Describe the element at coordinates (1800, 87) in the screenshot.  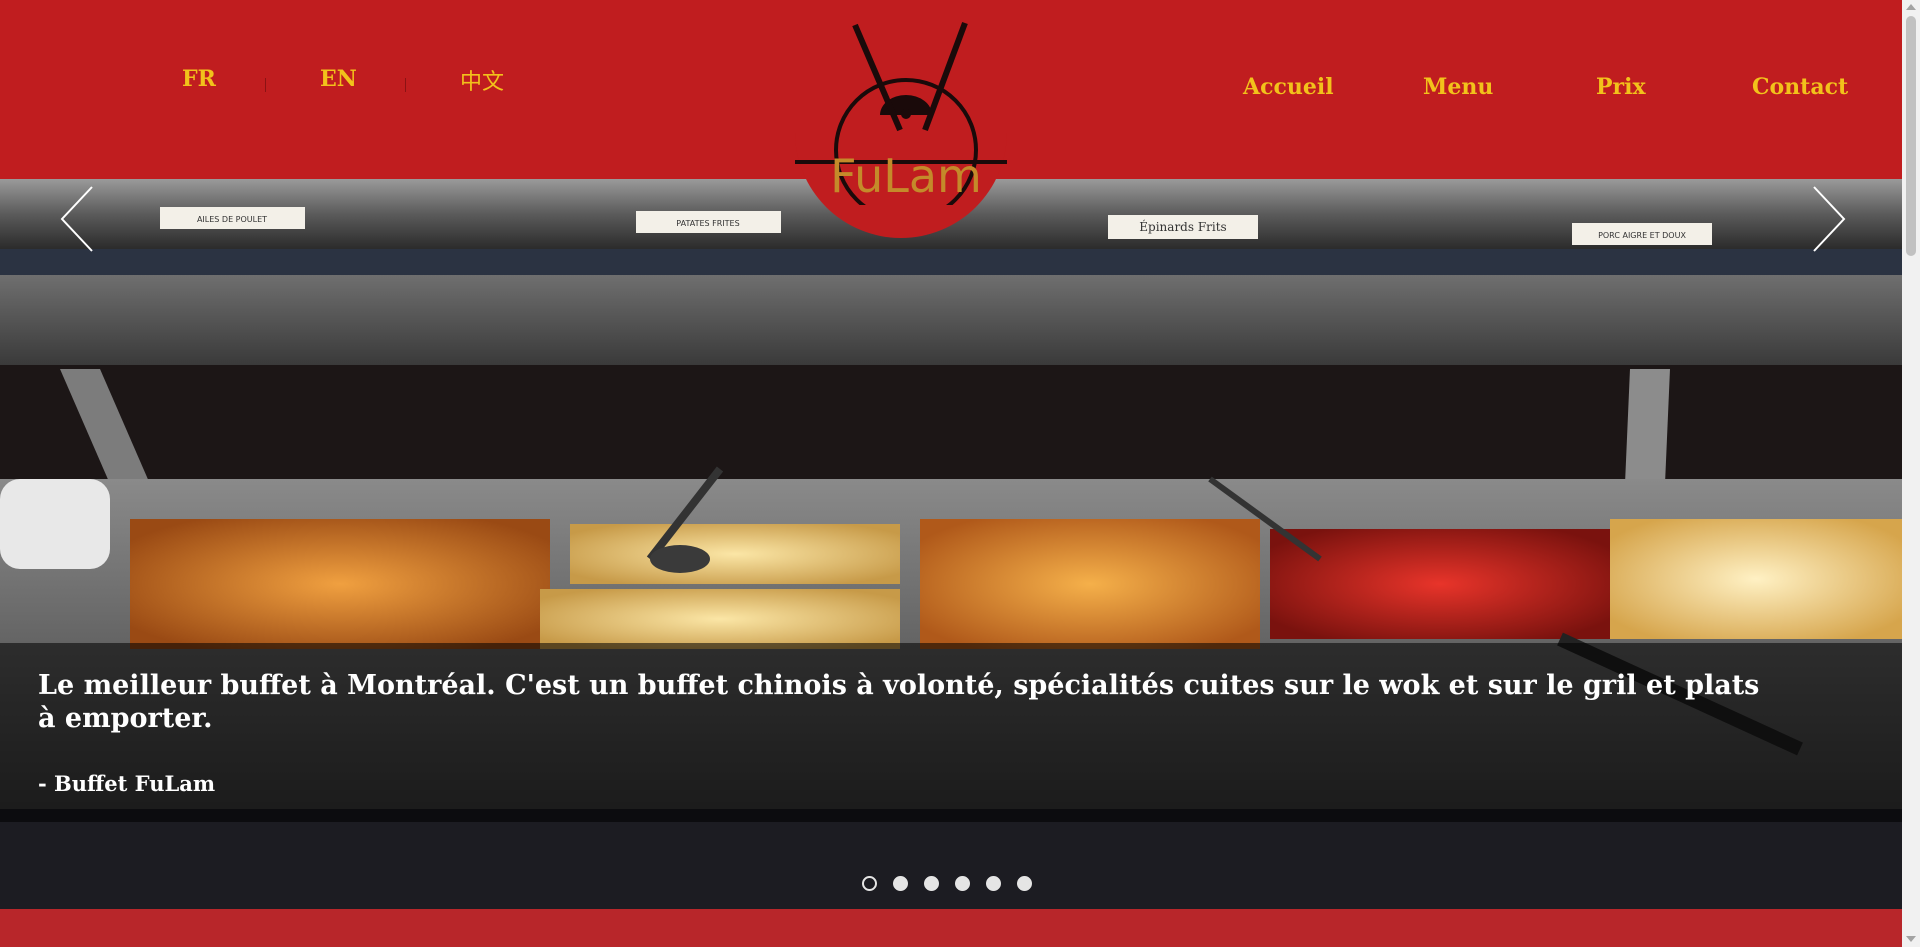
I see `nav-contact: Contact` at that location.